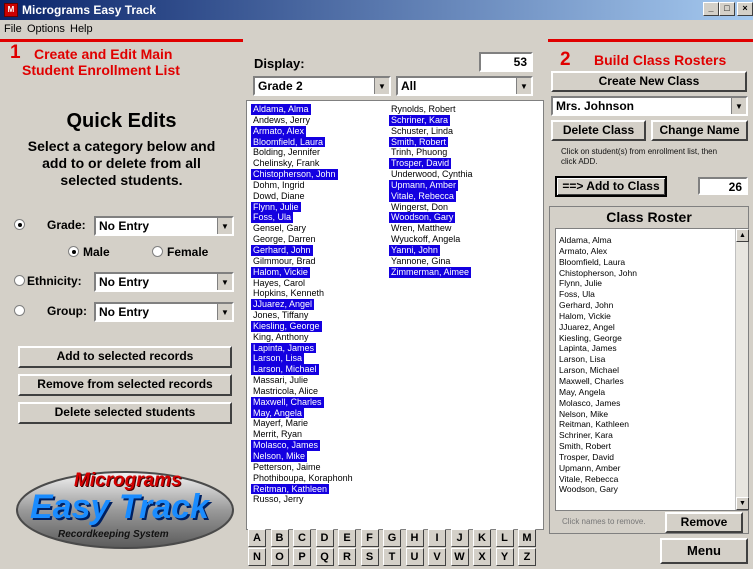  I want to click on menu-button: Menu, so click(704, 551).